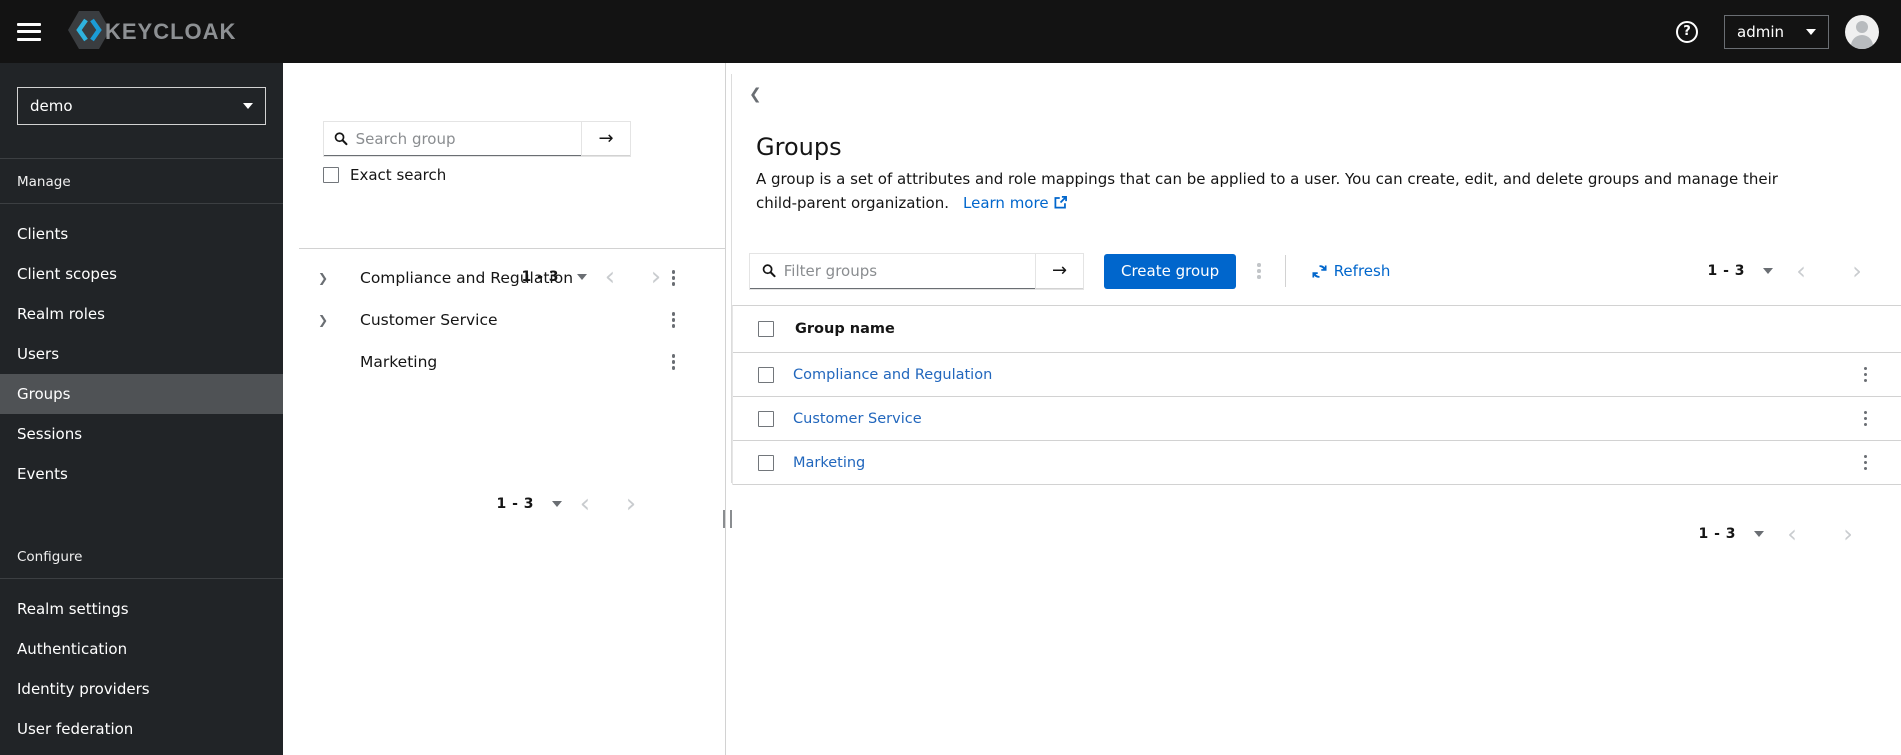  I want to click on panel-resize-handle, so click(727, 519).